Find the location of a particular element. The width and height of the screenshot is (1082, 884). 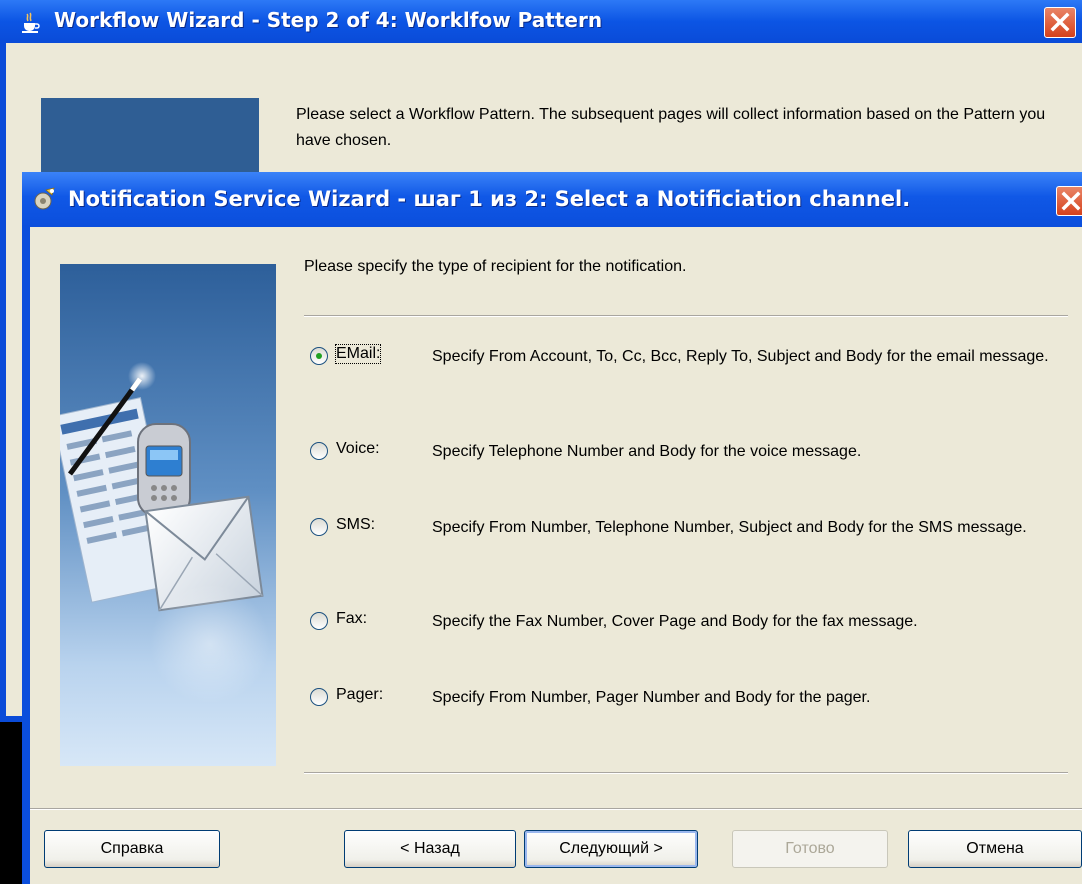

notification-wizard-close-button is located at coordinates (1069, 201).